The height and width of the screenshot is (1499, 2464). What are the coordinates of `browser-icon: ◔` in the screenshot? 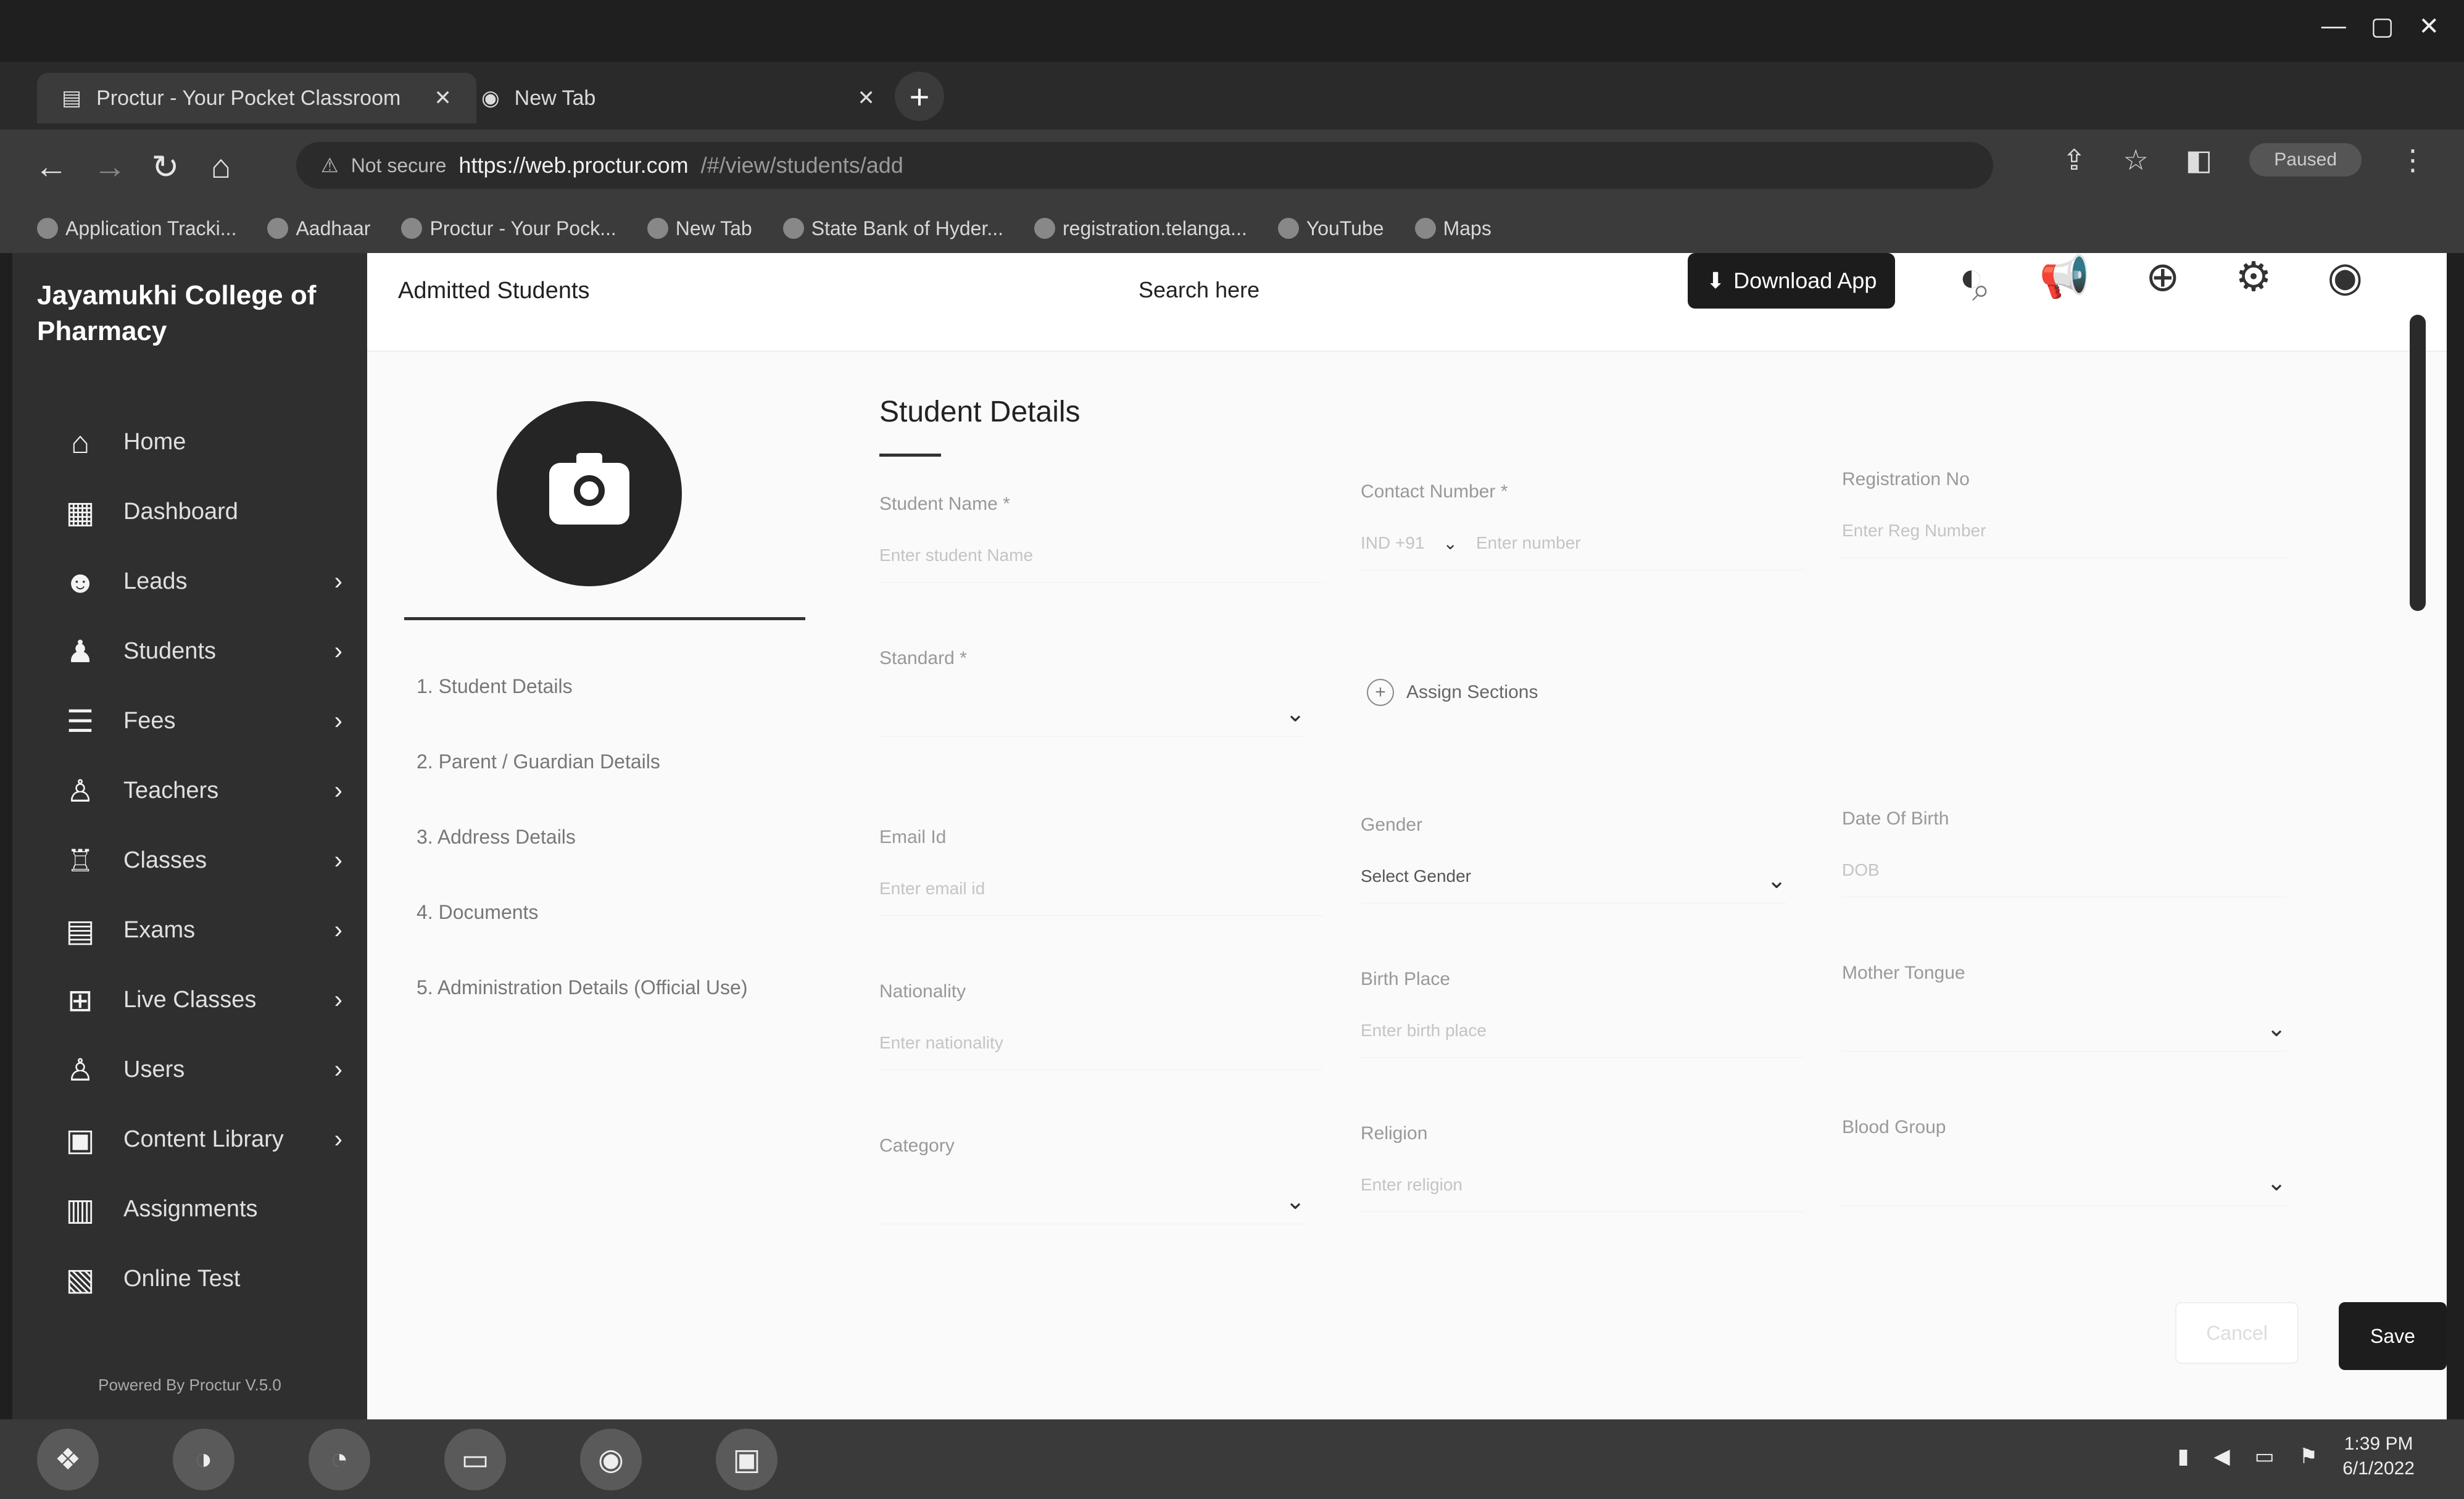 It's located at (339, 1459).